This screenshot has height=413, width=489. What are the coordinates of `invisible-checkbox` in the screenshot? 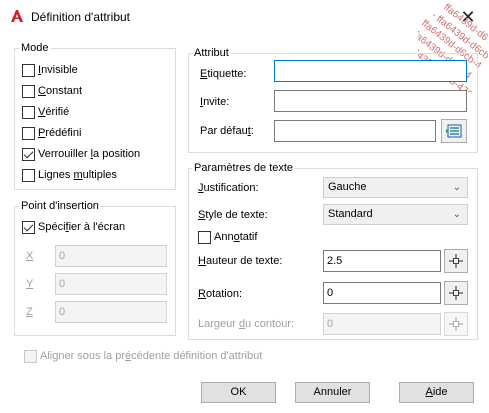 It's located at (28, 70).